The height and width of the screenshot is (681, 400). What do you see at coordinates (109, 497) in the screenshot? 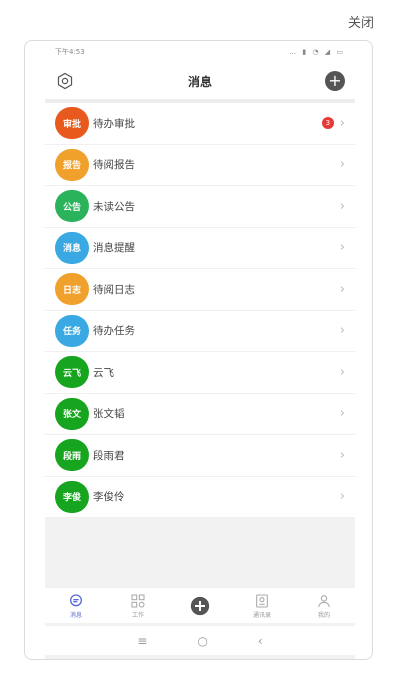
I see `item-label: 李俊伶` at bounding box center [109, 497].